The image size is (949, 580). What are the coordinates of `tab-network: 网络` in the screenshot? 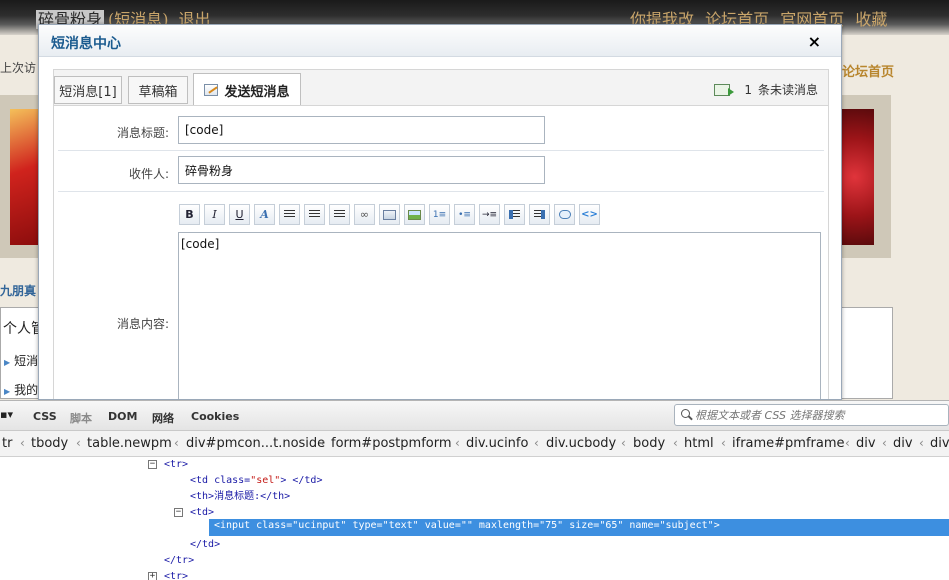 It's located at (163, 418).